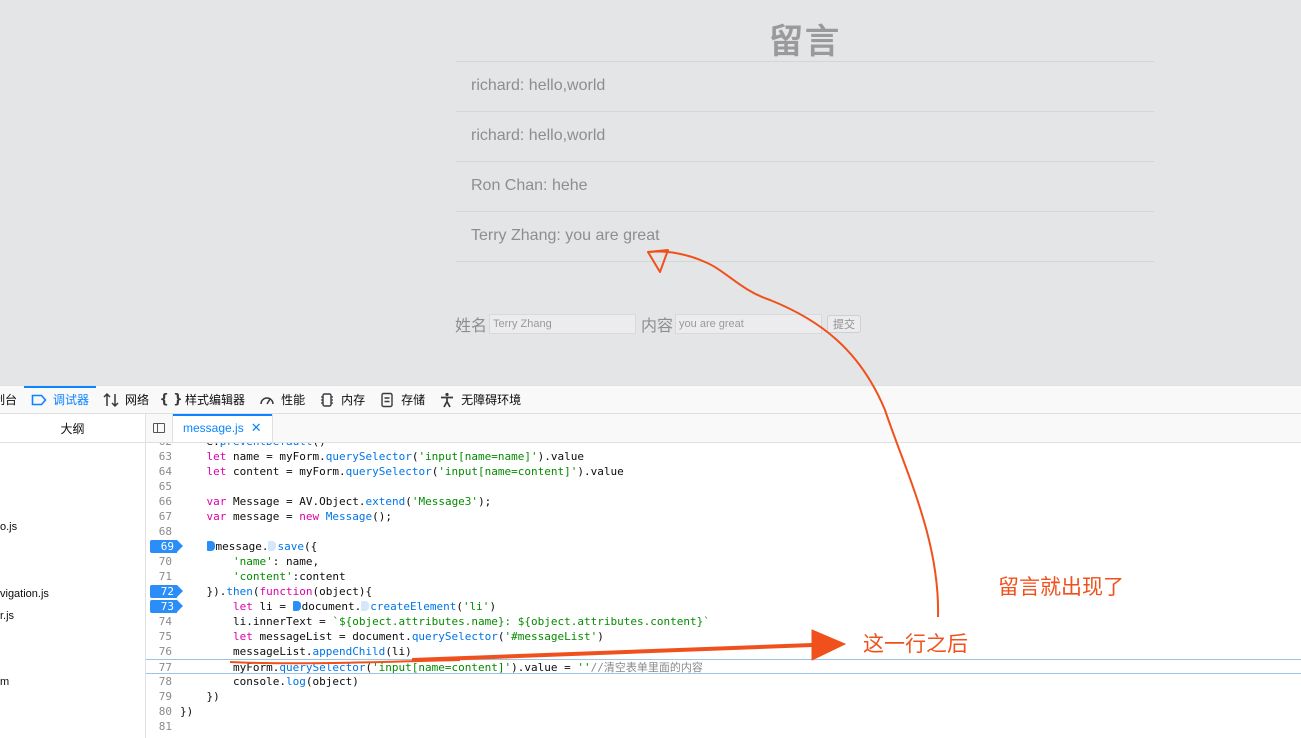 This screenshot has height=738, width=1301. I want to click on content-input, so click(749, 324).